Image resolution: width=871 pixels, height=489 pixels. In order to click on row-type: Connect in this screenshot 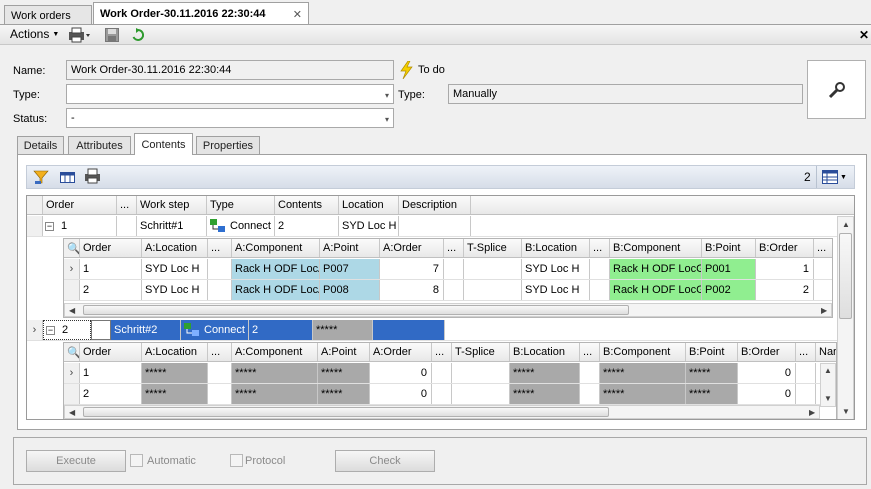, I will do `click(250, 226)`.